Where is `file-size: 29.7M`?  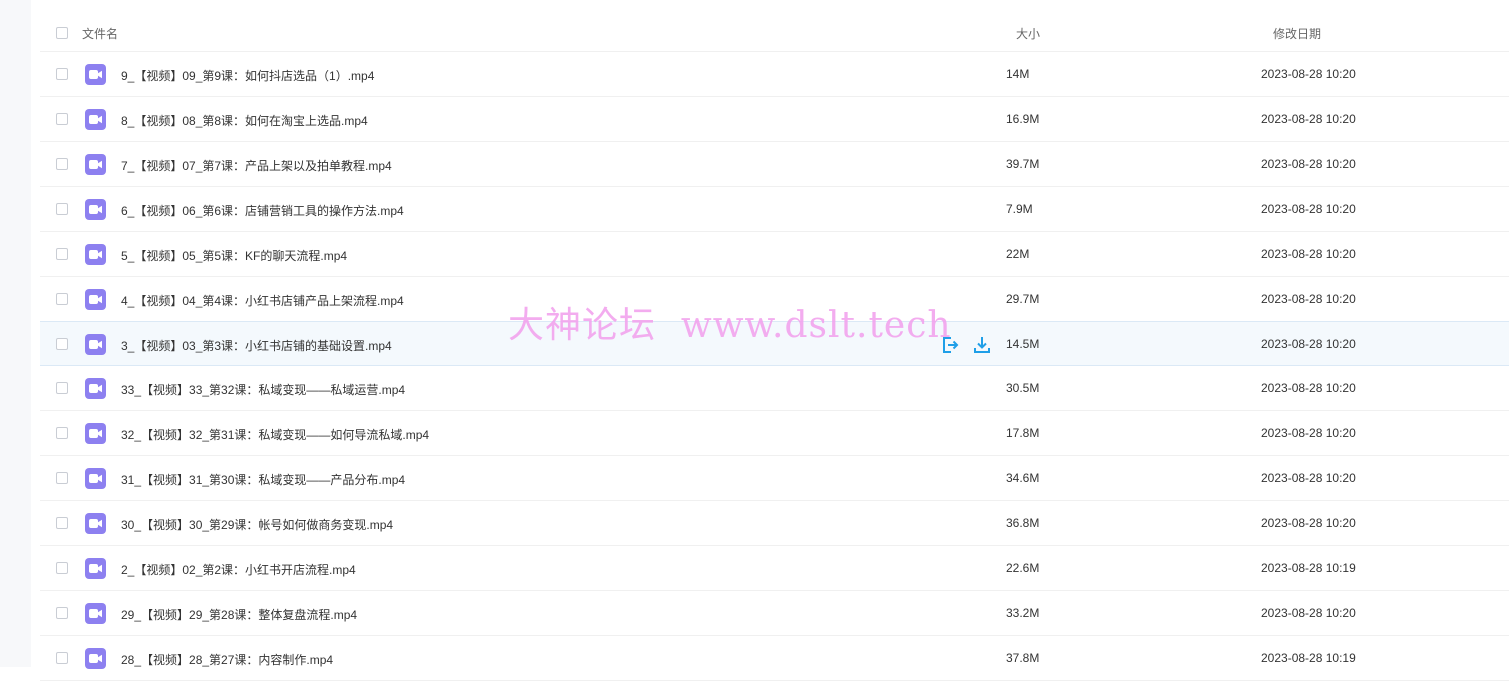 file-size: 29.7M is located at coordinates (1023, 299).